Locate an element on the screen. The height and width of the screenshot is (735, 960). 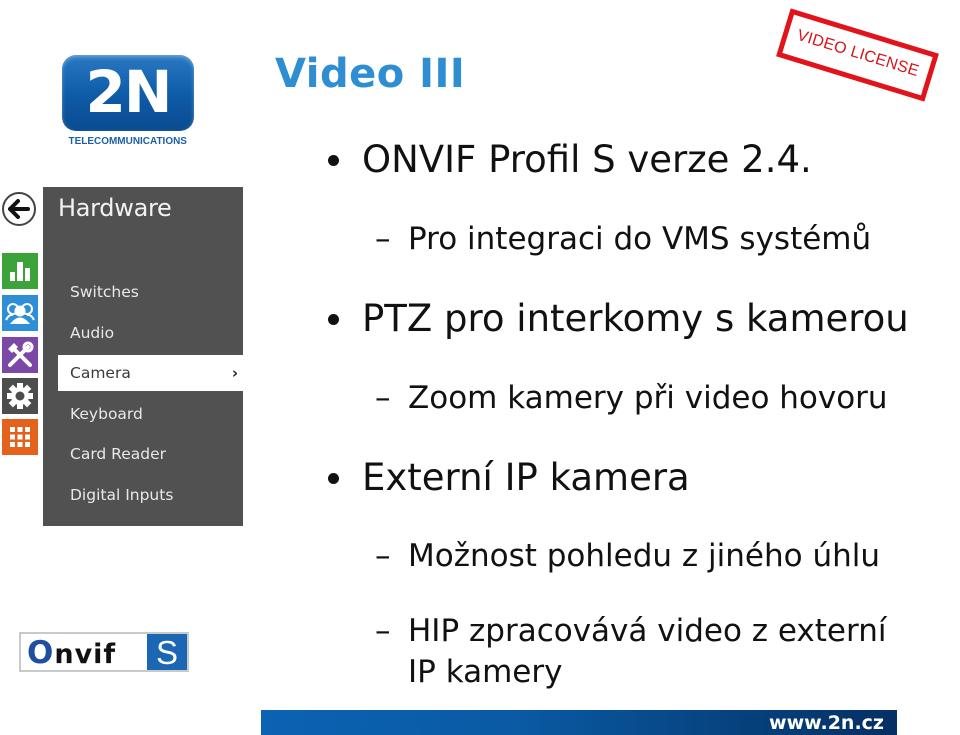
sub-bullet-text: Pro integraci do VMS systémů is located at coordinates (640, 239).